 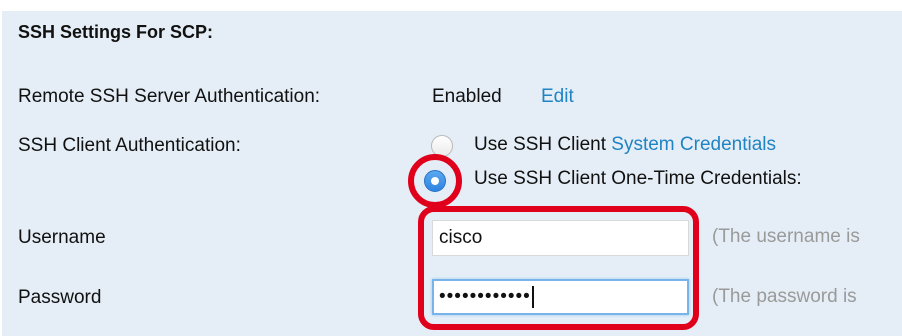 What do you see at coordinates (435, 181) in the screenshot?
I see `one-time-credentials-radio` at bounding box center [435, 181].